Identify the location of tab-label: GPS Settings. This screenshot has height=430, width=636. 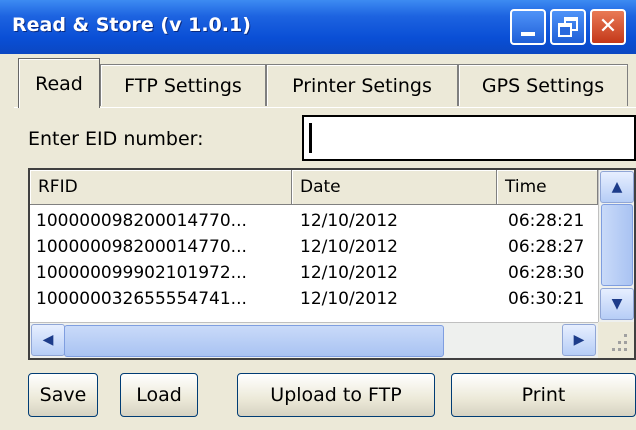
(543, 85).